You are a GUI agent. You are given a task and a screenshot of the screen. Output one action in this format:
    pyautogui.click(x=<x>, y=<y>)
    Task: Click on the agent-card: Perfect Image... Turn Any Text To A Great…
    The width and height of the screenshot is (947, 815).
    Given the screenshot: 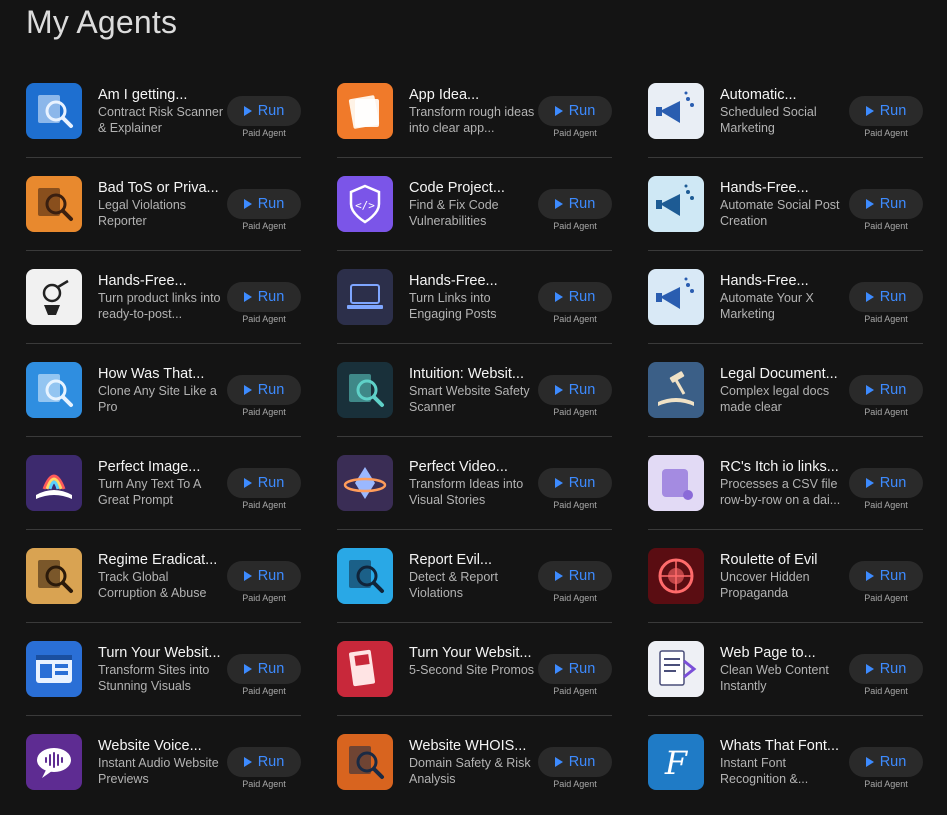 What is the action you would take?
    pyautogui.click(x=163, y=483)
    